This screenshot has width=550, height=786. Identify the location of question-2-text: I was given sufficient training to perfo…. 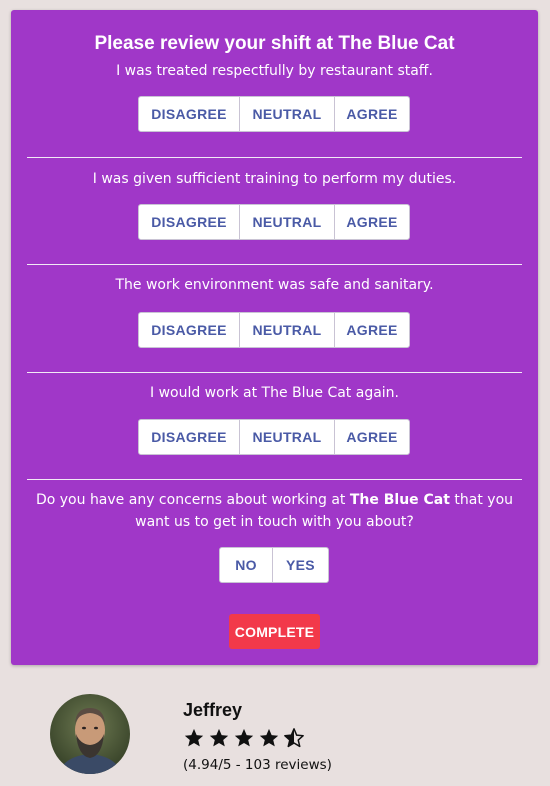
(274, 179).